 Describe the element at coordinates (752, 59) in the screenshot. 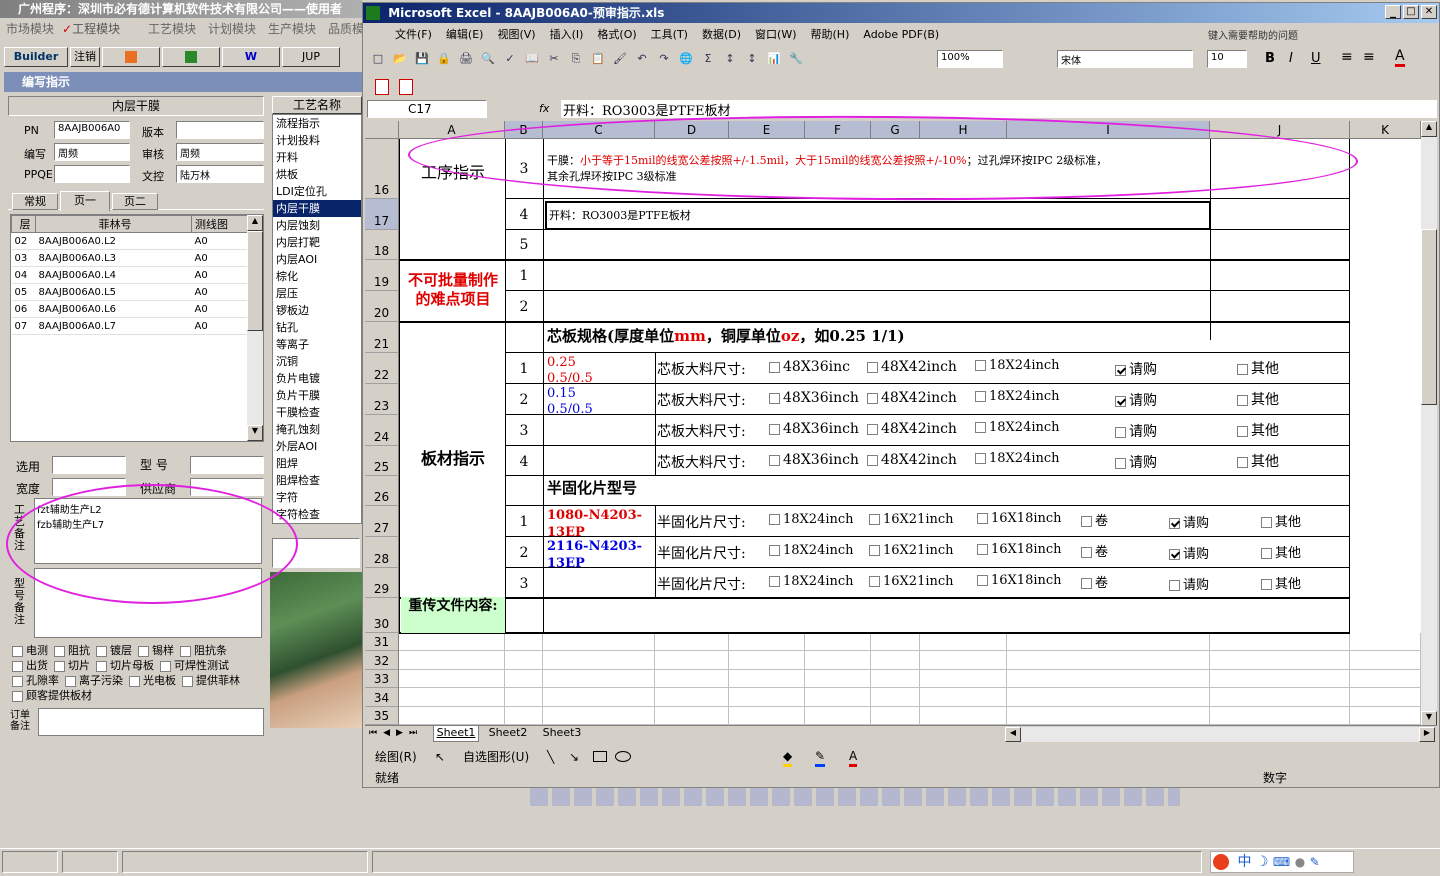

I see `sort-desc-icon: ↕` at that location.